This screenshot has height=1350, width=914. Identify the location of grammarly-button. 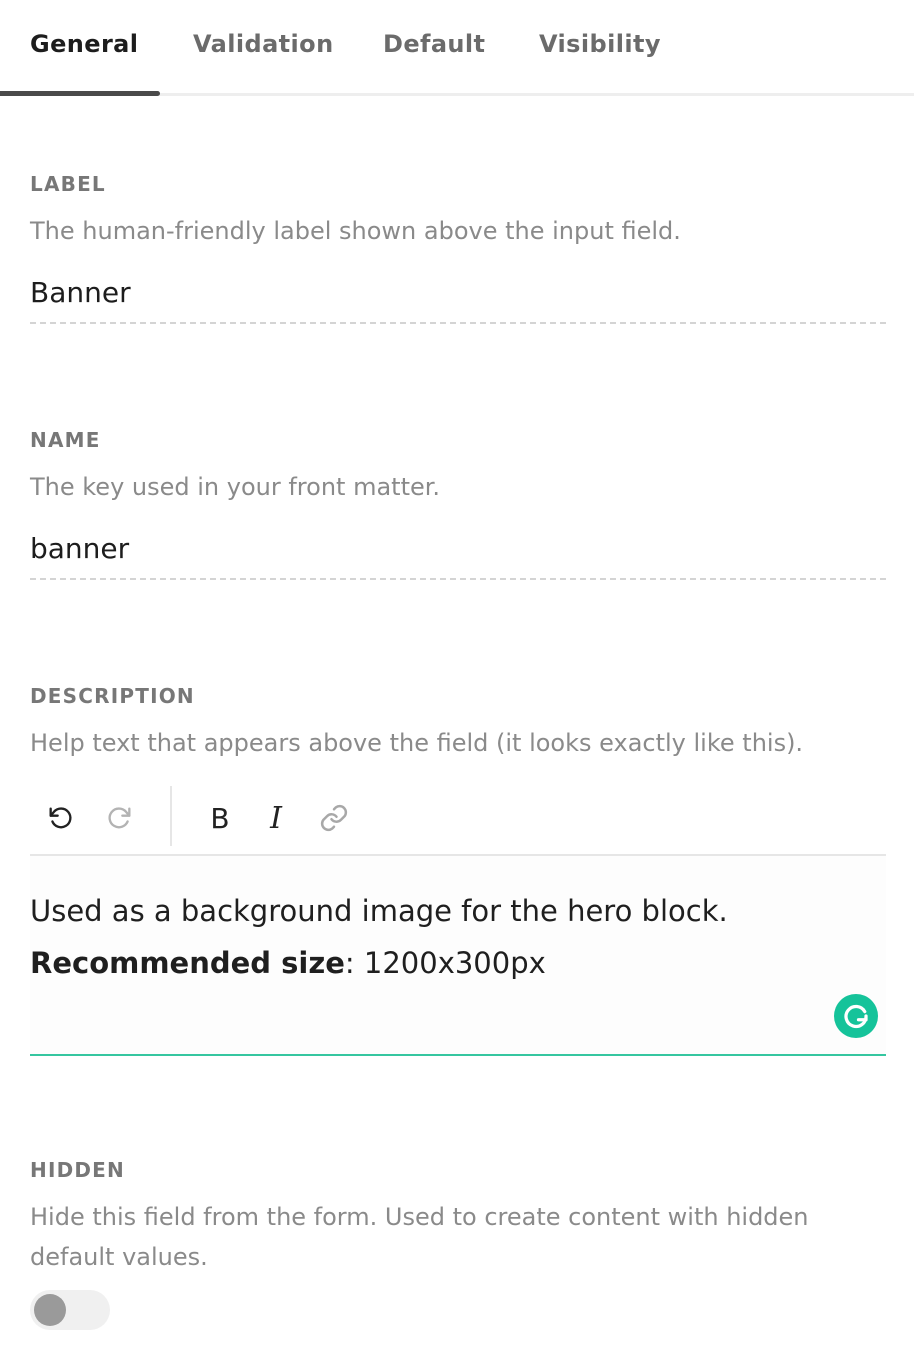
(856, 1016).